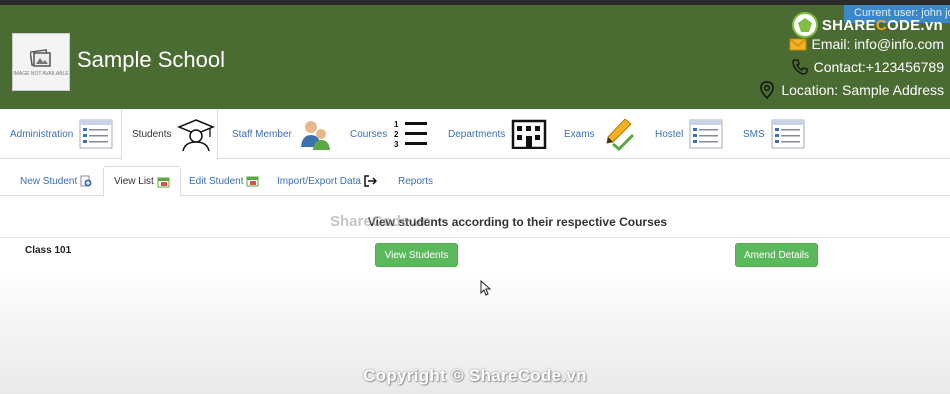 This screenshot has width=950, height=394. Describe the element at coordinates (48, 250) in the screenshot. I see `class-name: Class 101` at that location.